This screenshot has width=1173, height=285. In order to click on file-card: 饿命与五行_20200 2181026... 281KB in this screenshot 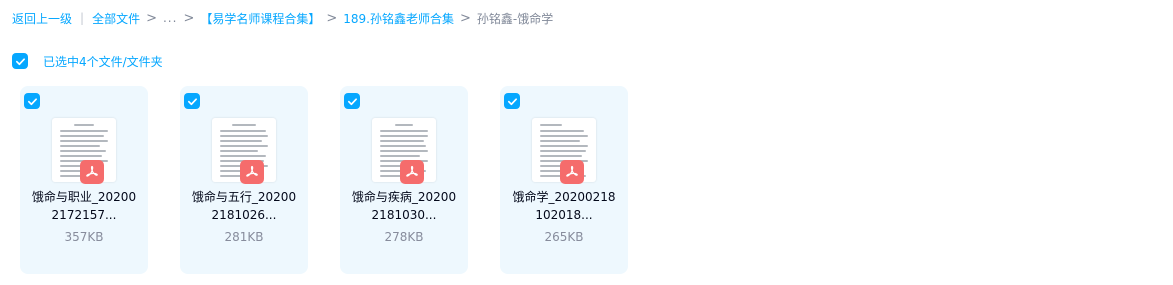, I will do `click(244, 180)`.